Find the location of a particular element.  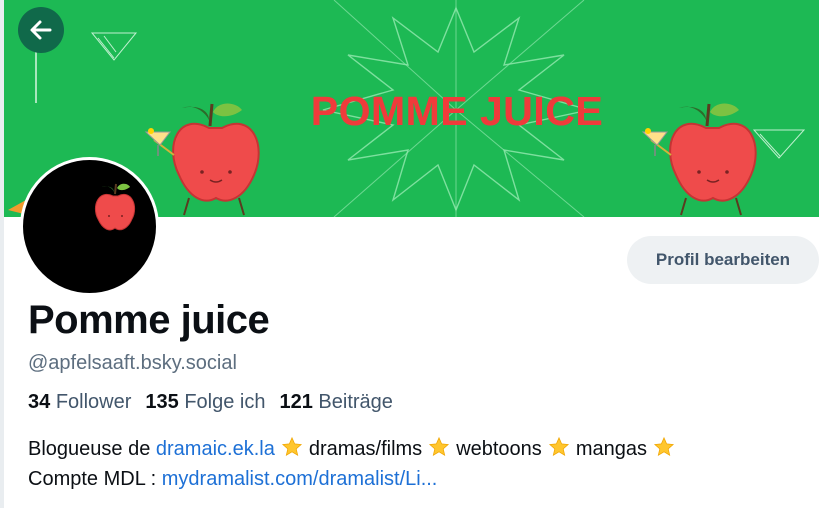

banner-title: POMME JUICE is located at coordinates (457, 111).